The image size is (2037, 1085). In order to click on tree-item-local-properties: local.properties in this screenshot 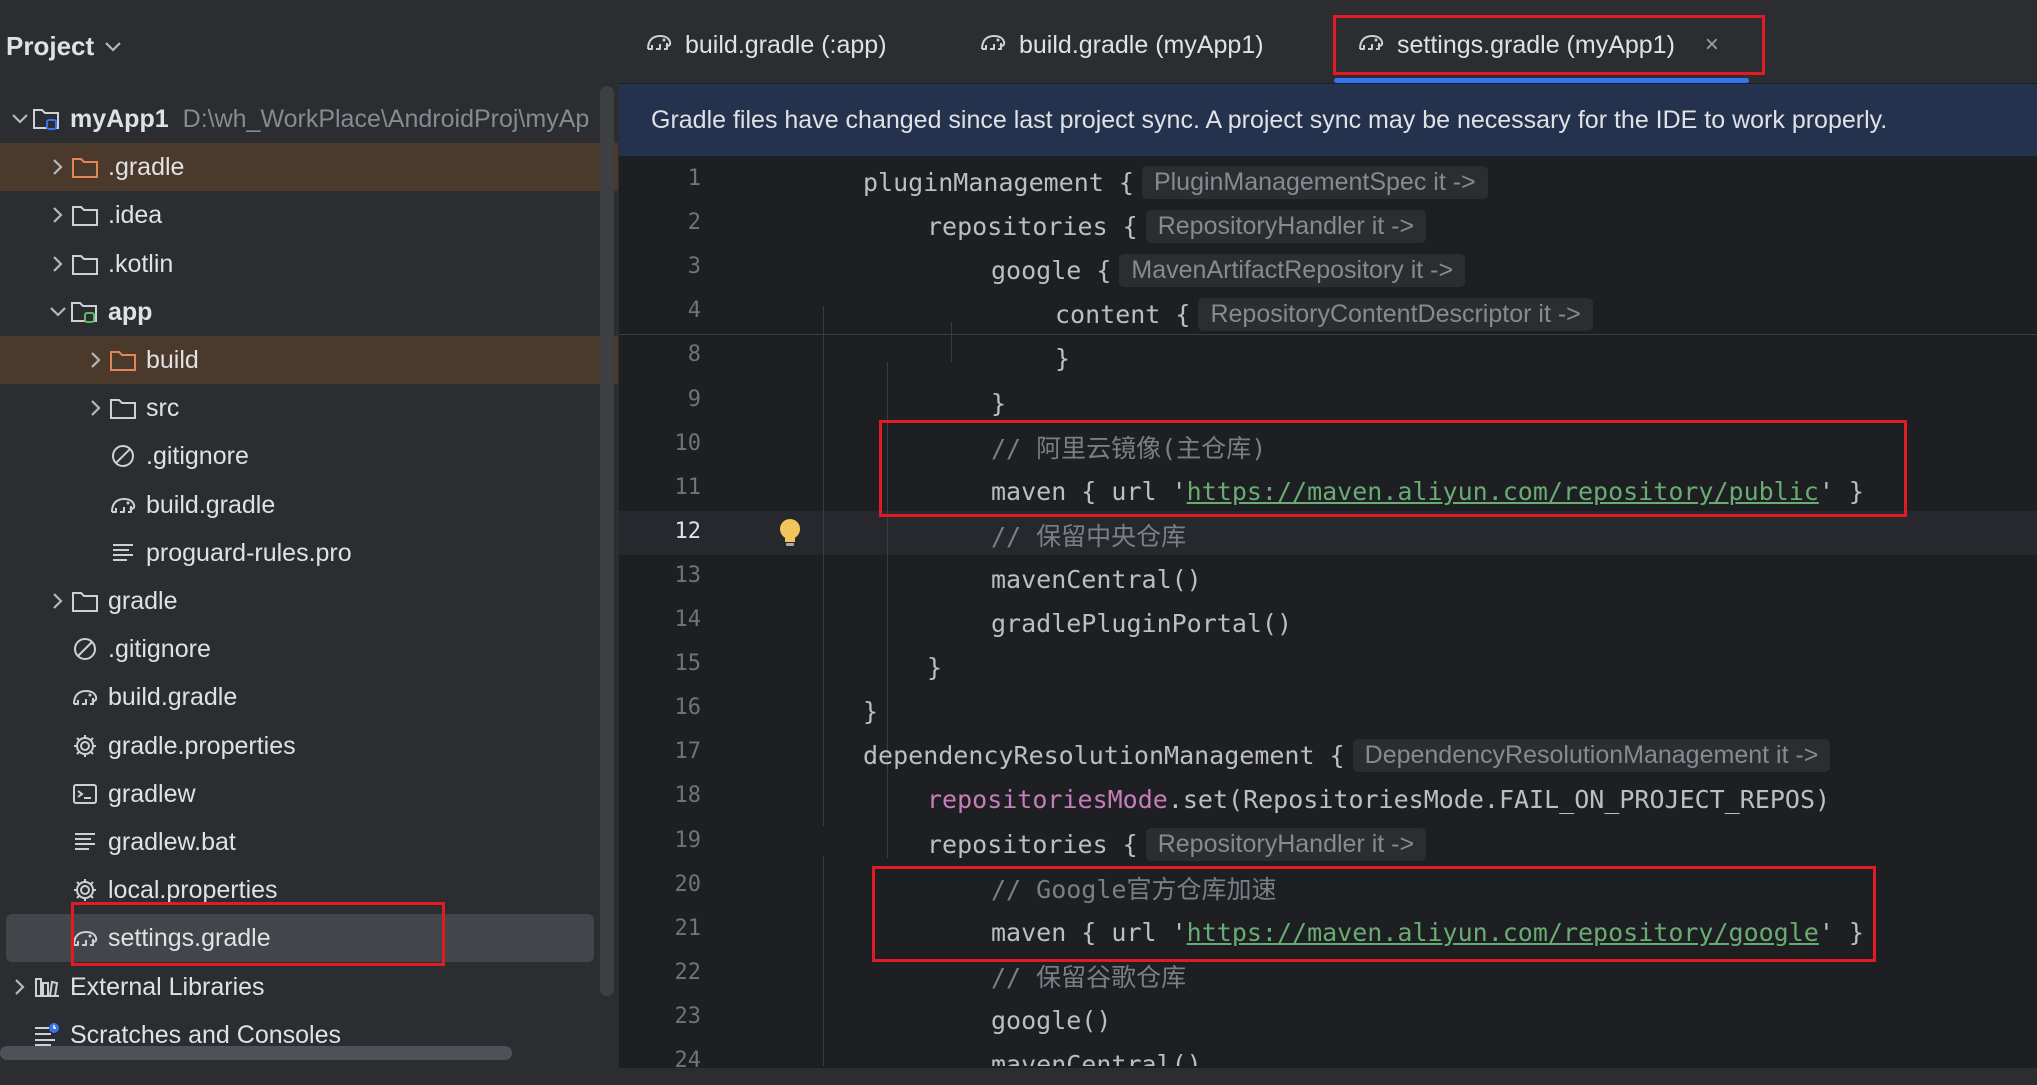, I will do `click(309, 890)`.